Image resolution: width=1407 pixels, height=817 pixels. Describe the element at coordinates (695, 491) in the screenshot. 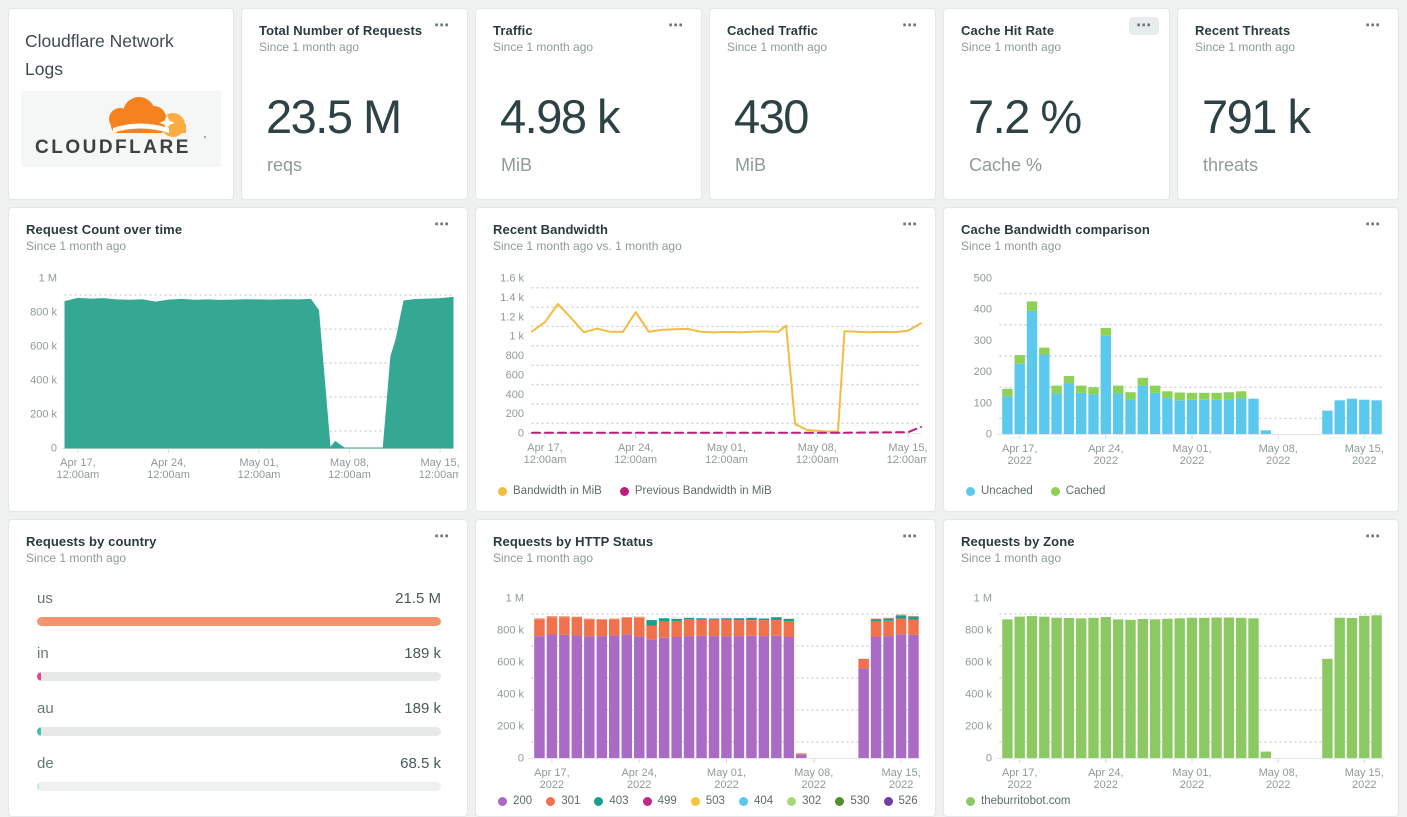

I see `legend-item: Previous Bandwidth in MiB` at that location.